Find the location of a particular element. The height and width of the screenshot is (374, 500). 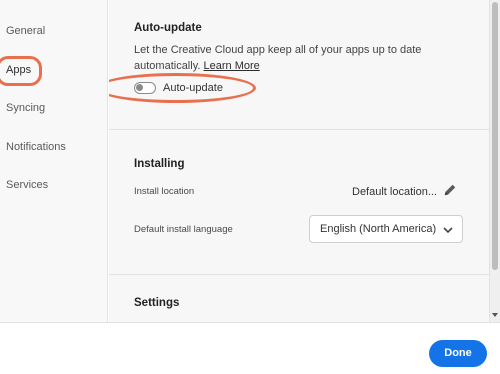

install-location-label: Install location is located at coordinates (164, 191).